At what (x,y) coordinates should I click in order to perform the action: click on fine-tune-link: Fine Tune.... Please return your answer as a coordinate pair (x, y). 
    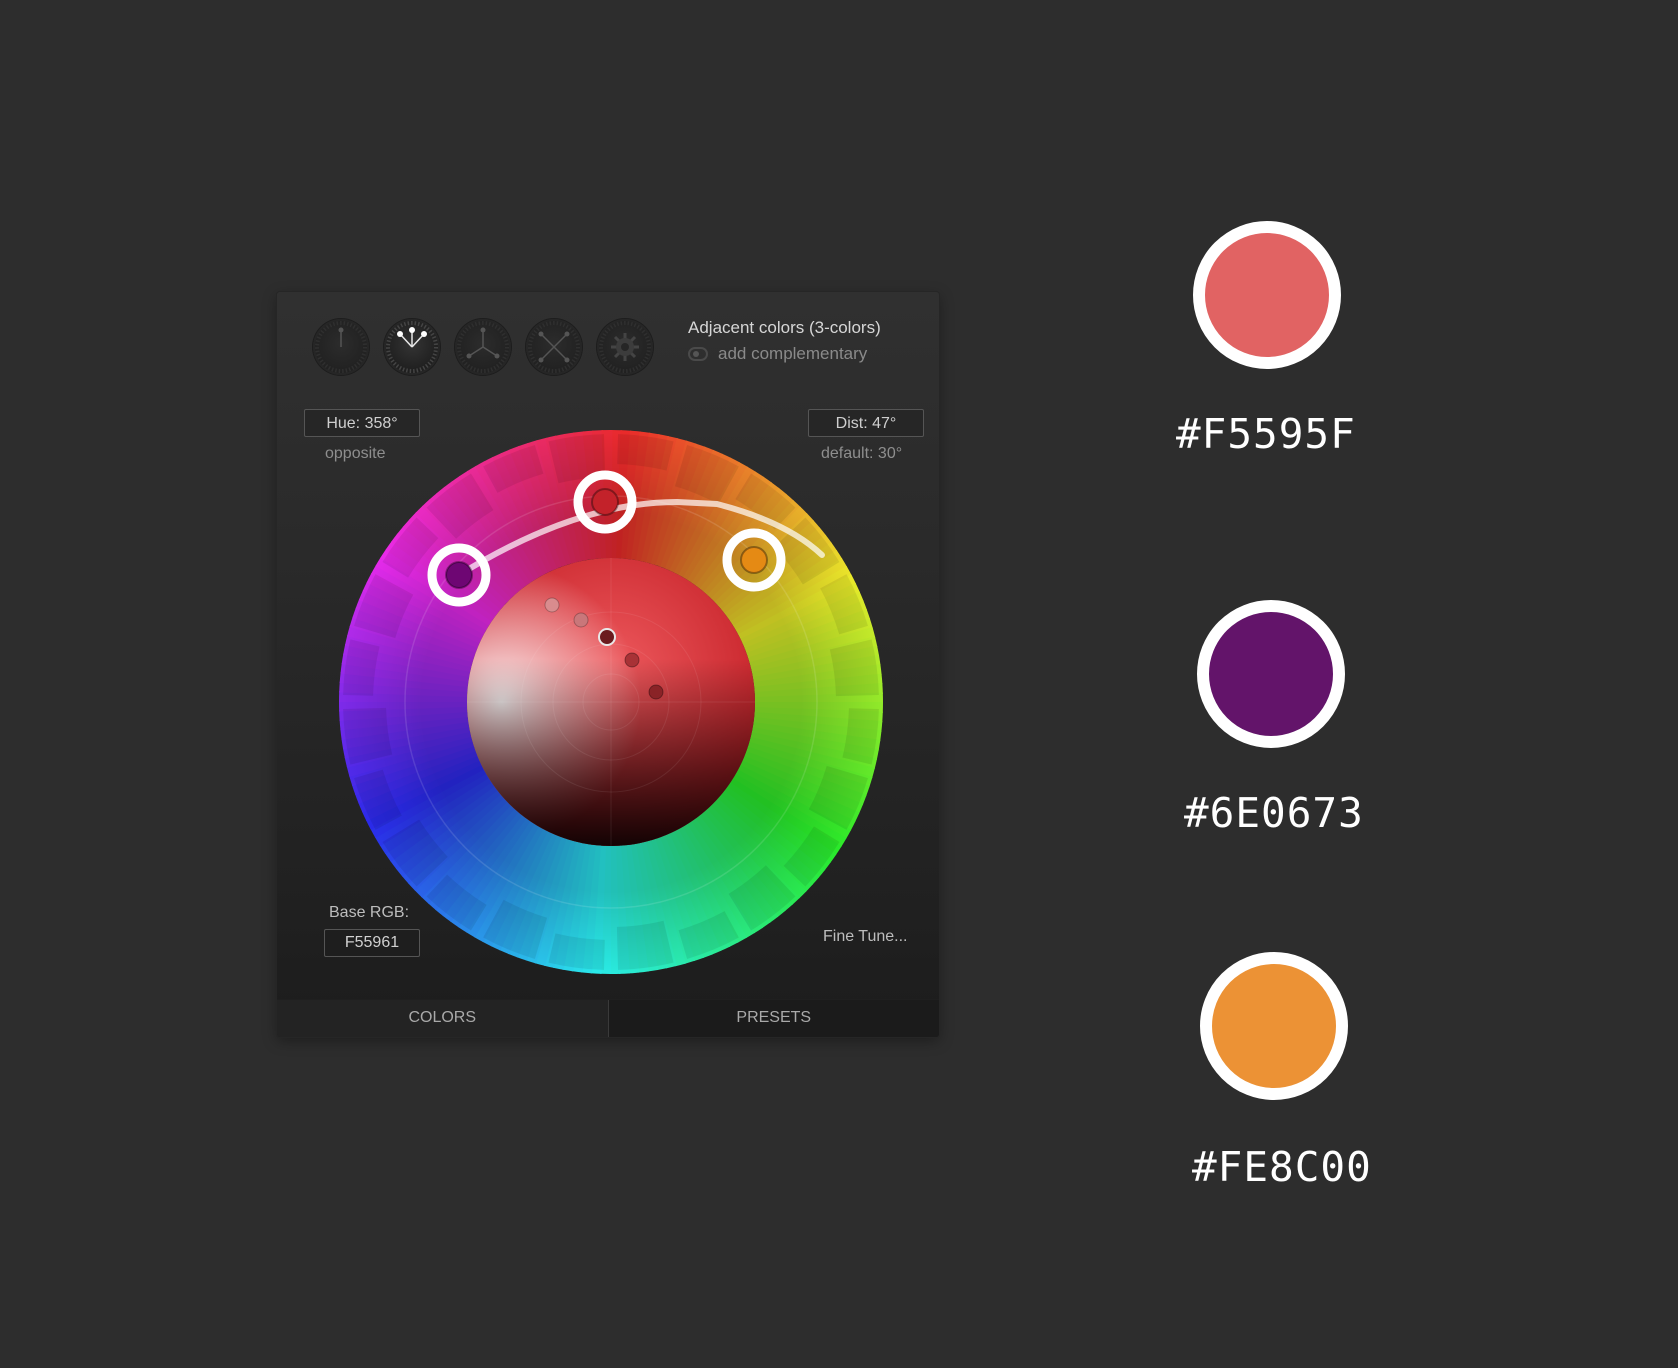
    Looking at the image, I should click on (865, 937).